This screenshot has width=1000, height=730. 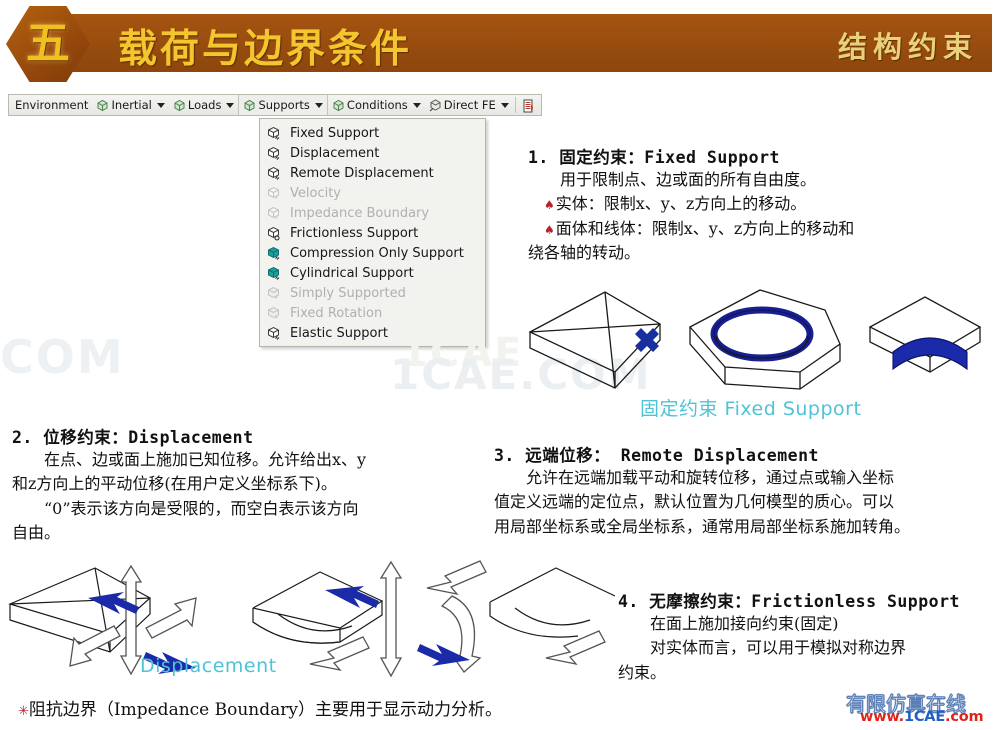 I want to click on page-subtitle: 结构约束, so click(x=907, y=47).